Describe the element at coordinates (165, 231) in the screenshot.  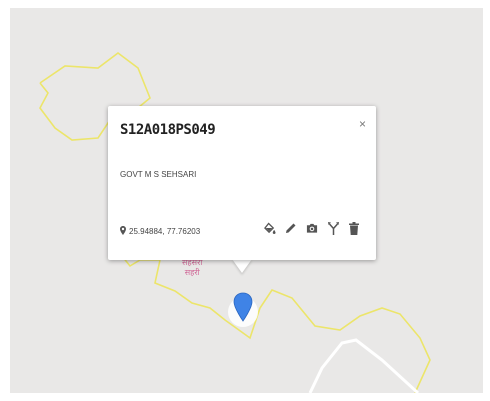
I see `coordinates-text: 25.94884, 77.76203` at that location.